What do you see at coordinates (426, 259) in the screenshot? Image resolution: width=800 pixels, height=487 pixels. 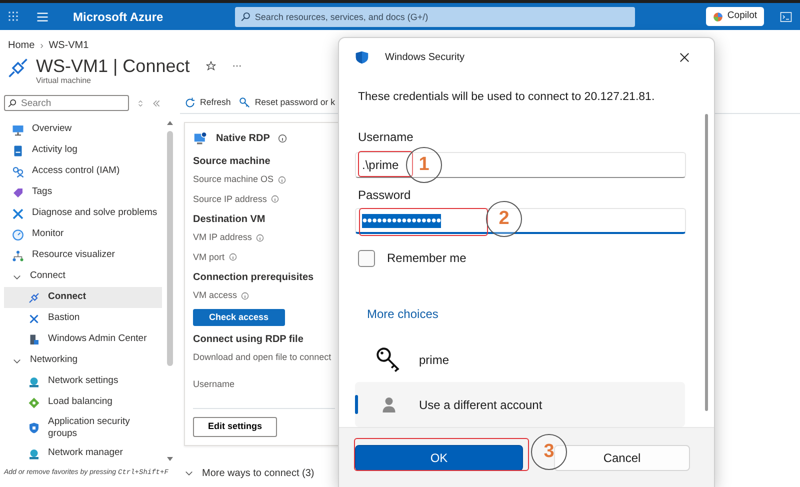 I see `checkbox-label: Remember me` at bounding box center [426, 259].